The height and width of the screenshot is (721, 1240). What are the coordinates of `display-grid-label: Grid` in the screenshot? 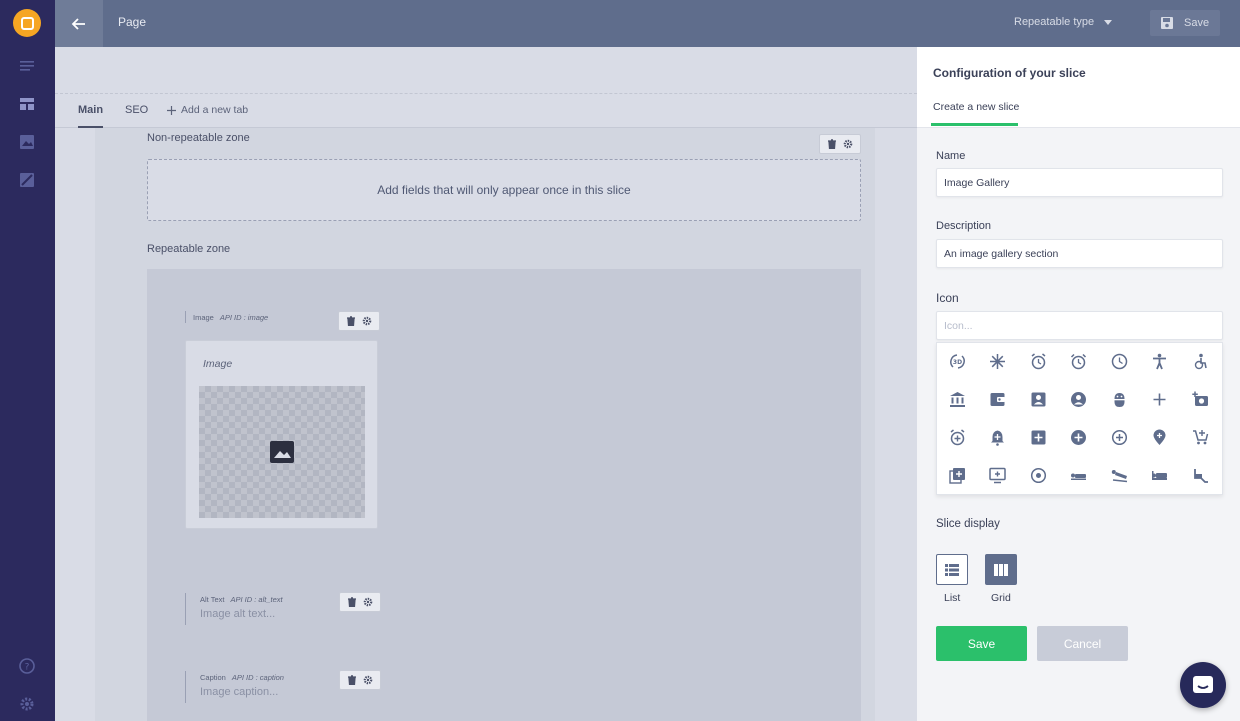 It's located at (1001, 598).